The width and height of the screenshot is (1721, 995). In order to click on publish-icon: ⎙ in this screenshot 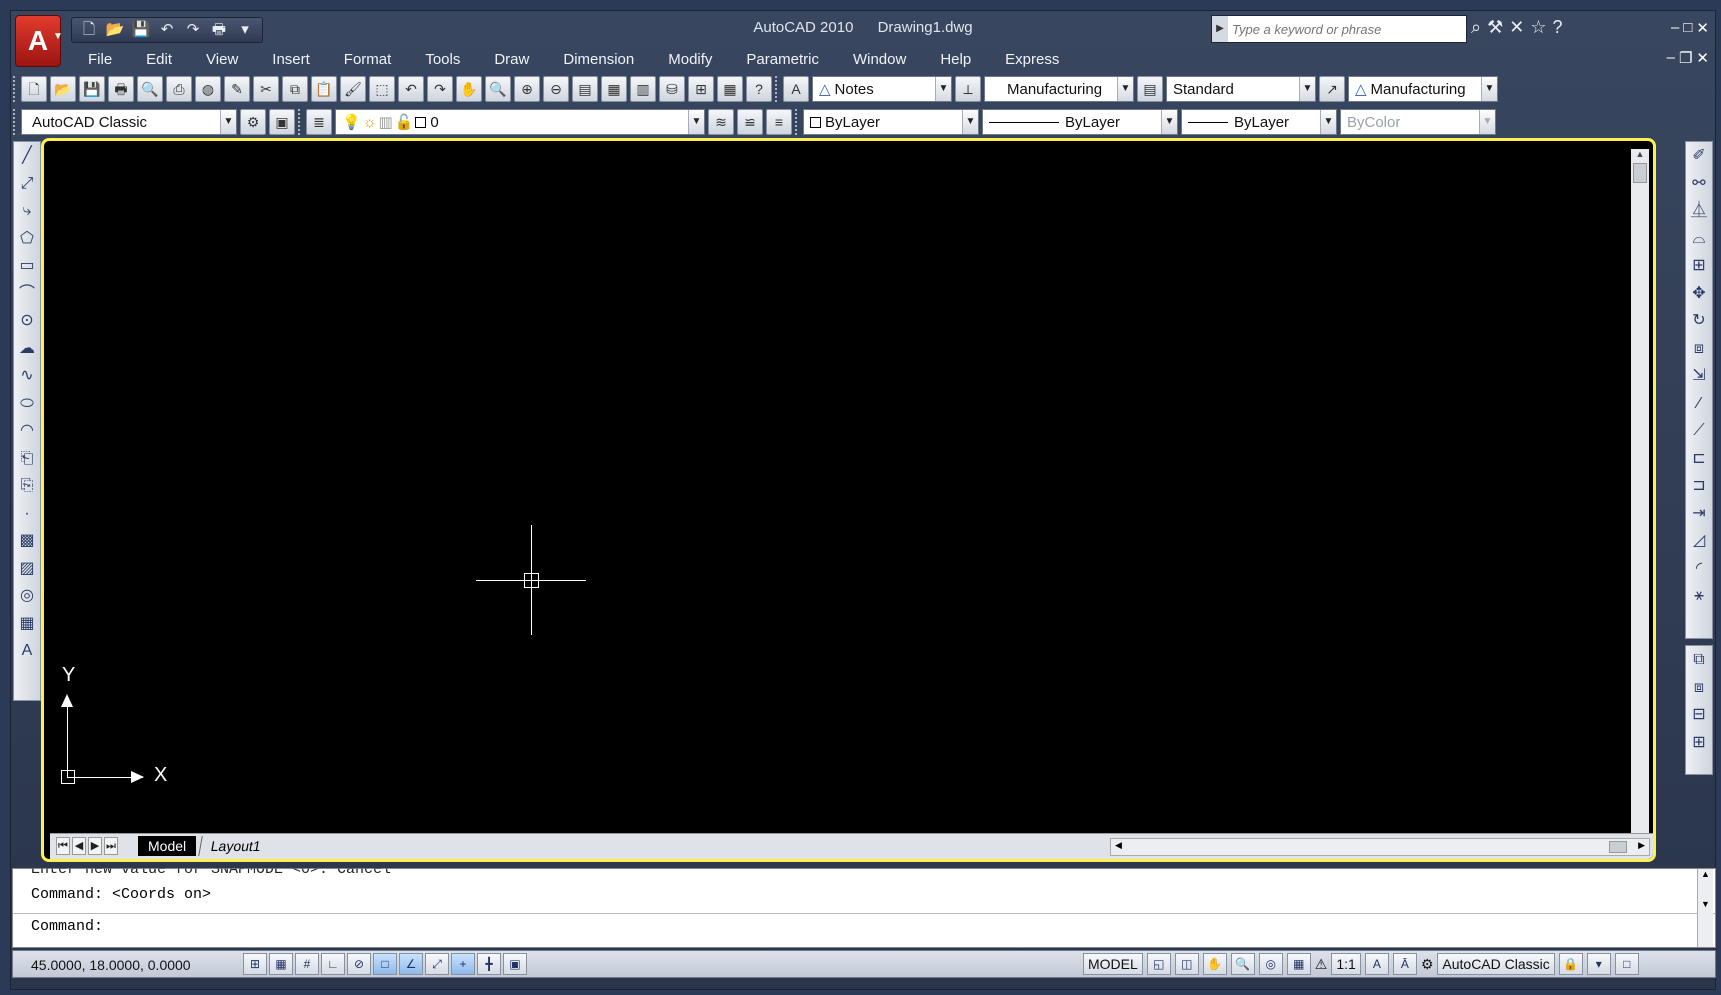, I will do `click(179, 89)`.